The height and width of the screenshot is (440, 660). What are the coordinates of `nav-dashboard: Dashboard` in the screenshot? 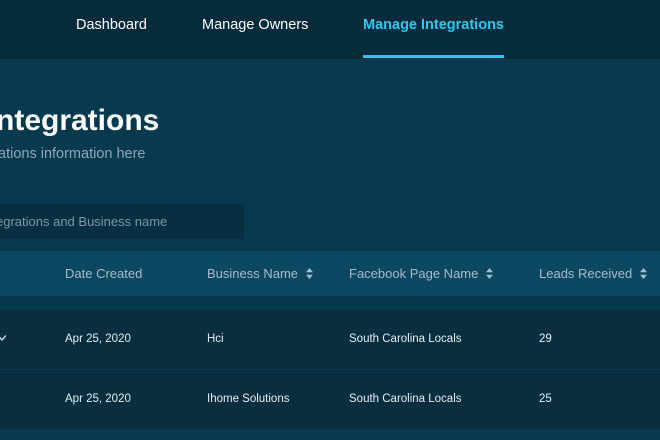 It's located at (111, 29).